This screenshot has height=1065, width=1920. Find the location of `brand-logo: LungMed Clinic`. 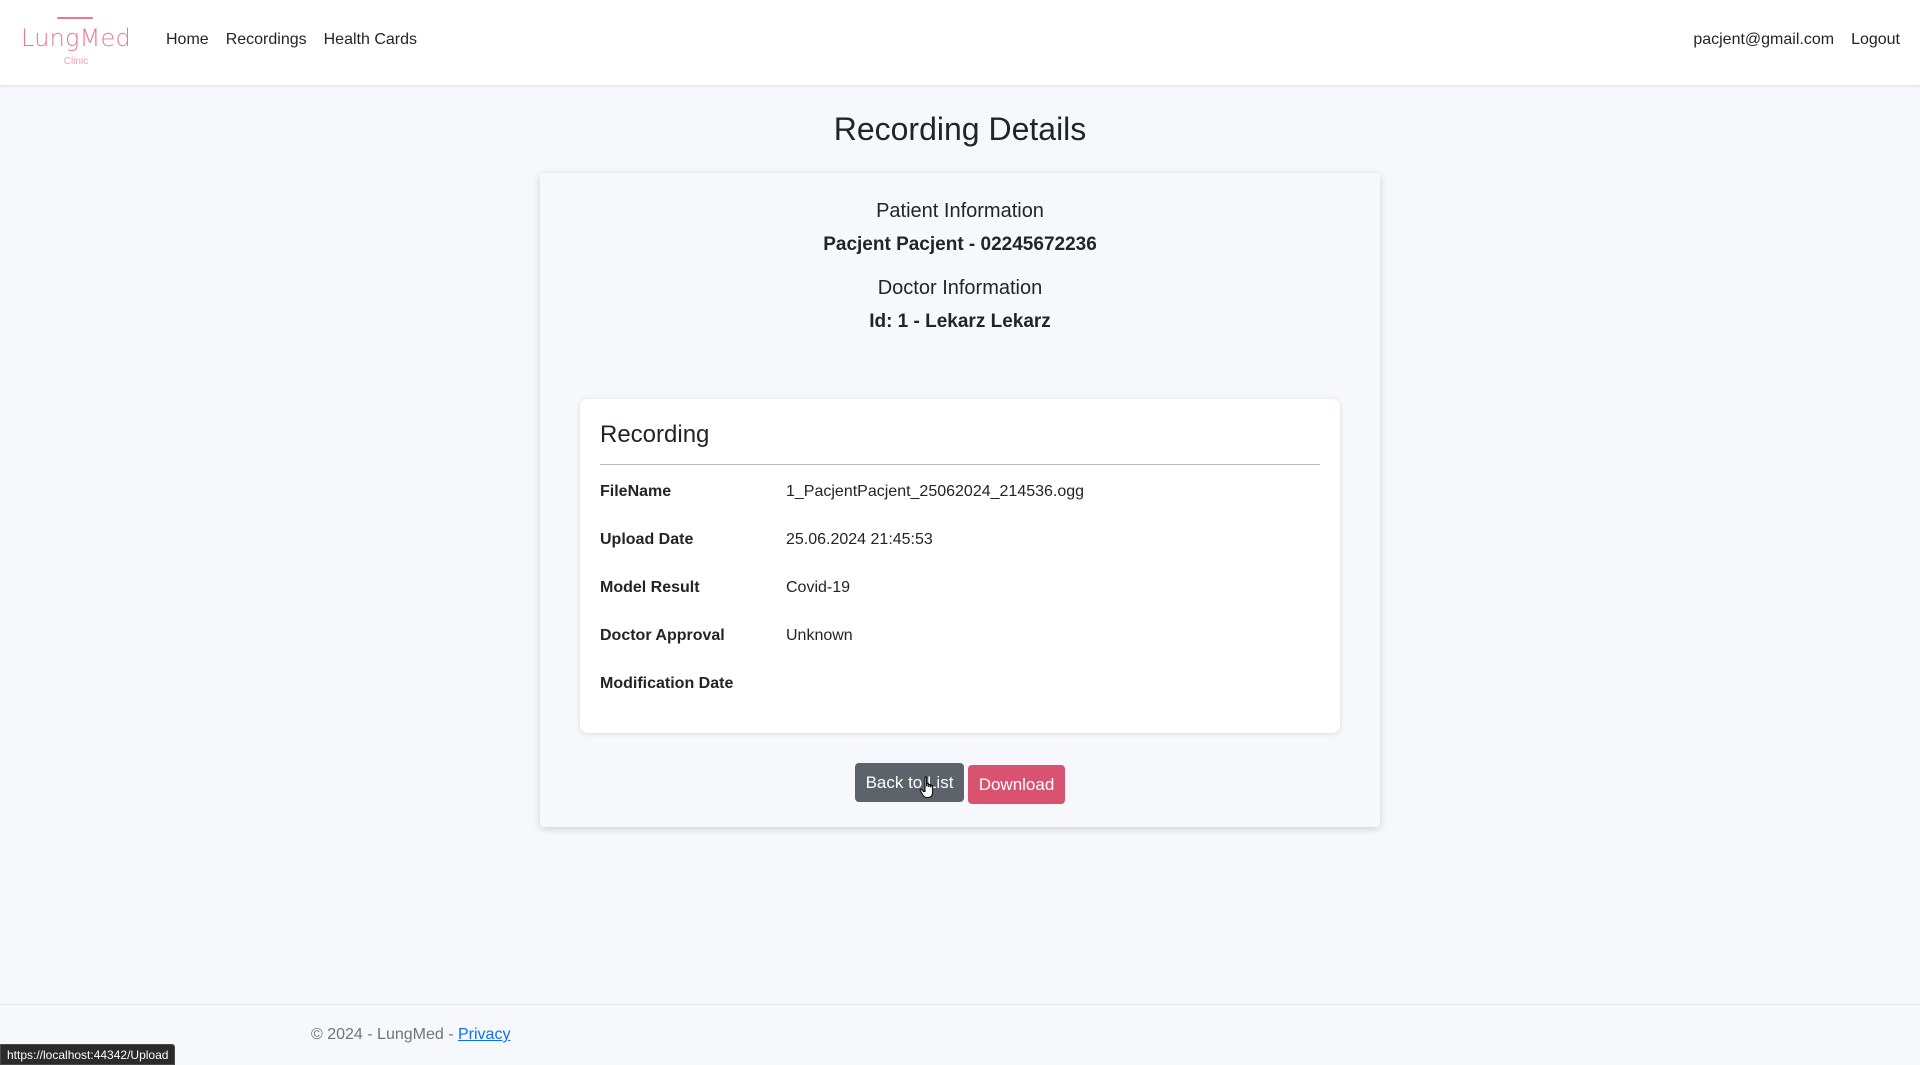

brand-logo: LungMed Clinic is located at coordinates (76, 43).